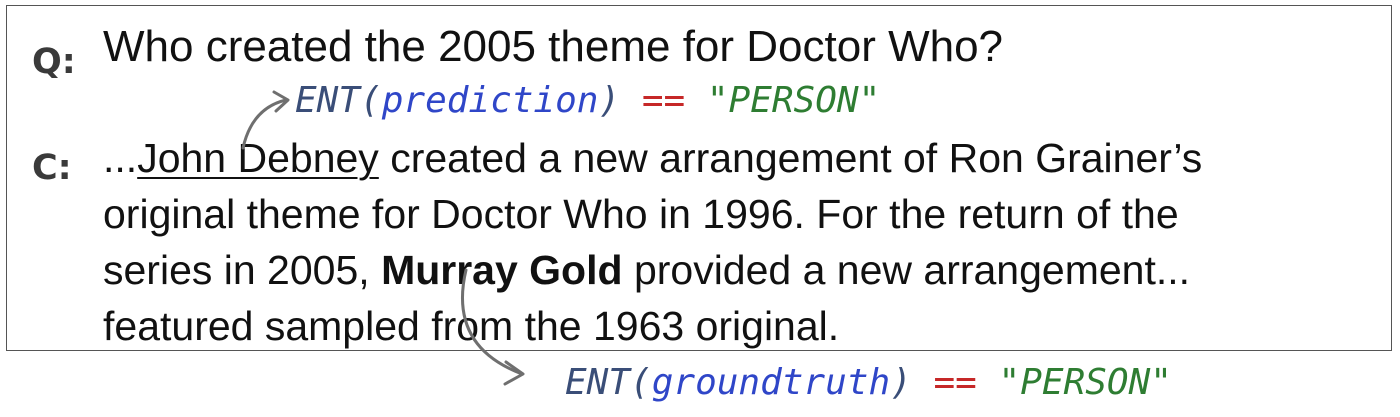 The width and height of the screenshot is (1400, 417). What do you see at coordinates (383, 238) in the screenshot?
I see `annotation-arrows` at bounding box center [383, 238].